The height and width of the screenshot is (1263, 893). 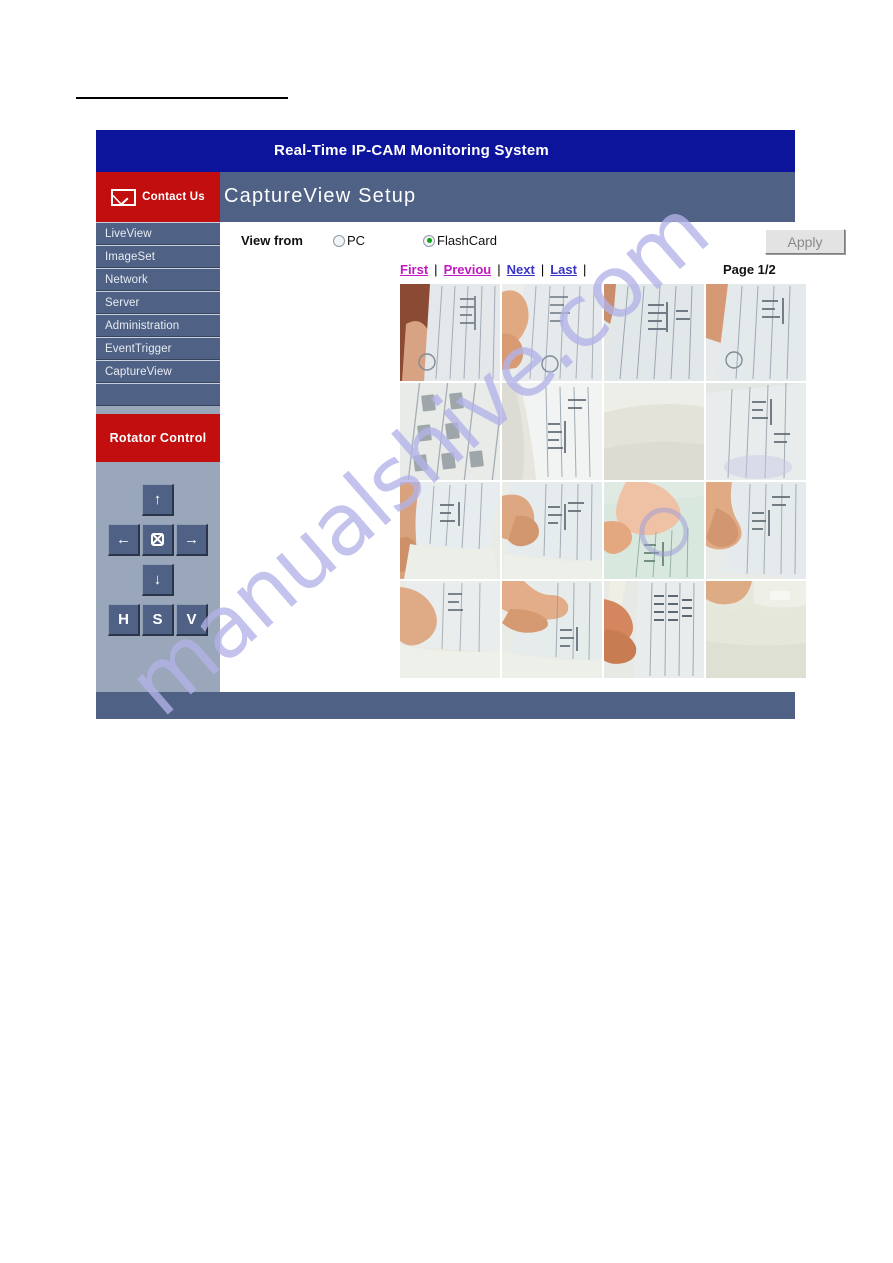 I want to click on sidebar-item-eventtrigger: EventTrigger, so click(x=158, y=348).